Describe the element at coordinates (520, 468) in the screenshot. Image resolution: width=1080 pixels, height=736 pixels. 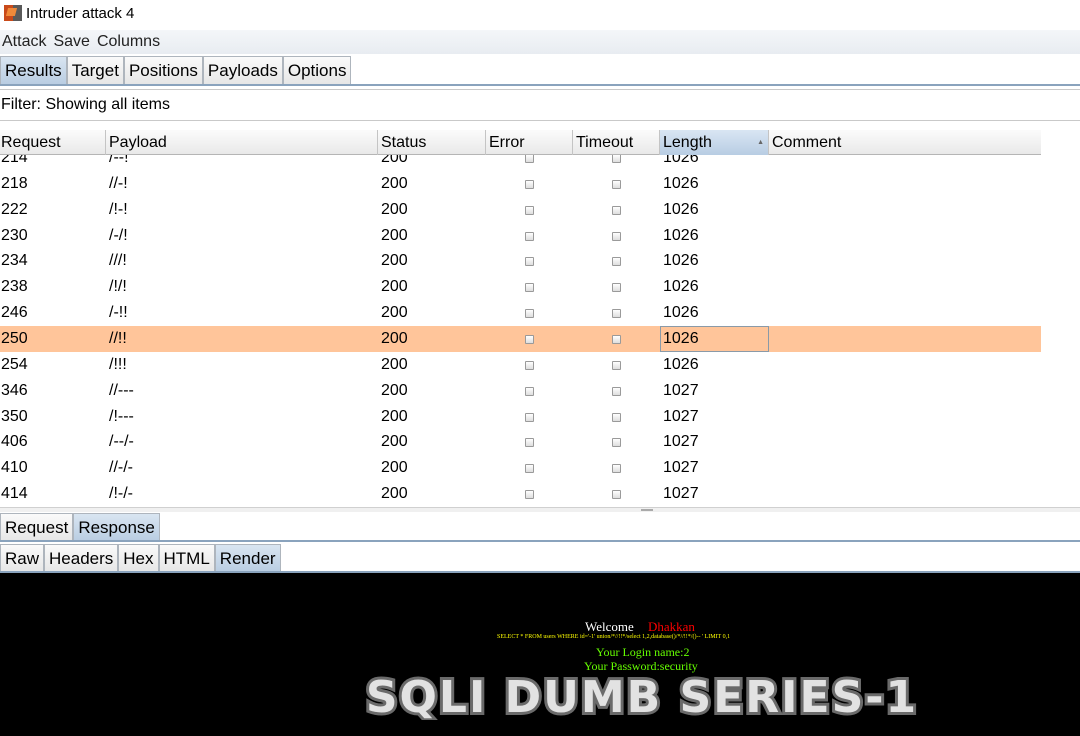
I see `table-row: 410 //-/- 200 1027` at that location.